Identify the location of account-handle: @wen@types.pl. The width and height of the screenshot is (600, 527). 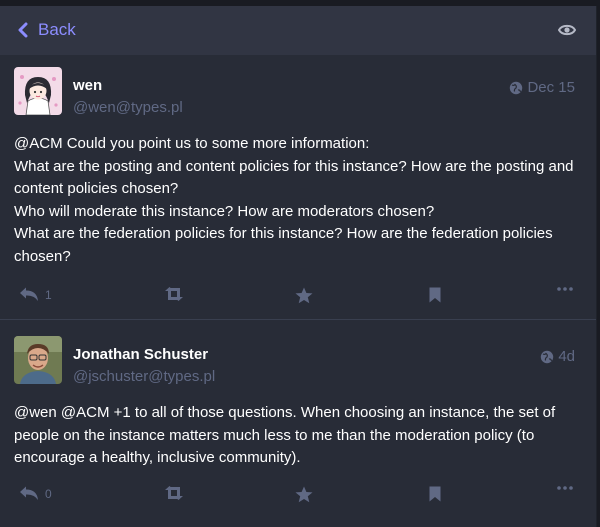
(128, 107).